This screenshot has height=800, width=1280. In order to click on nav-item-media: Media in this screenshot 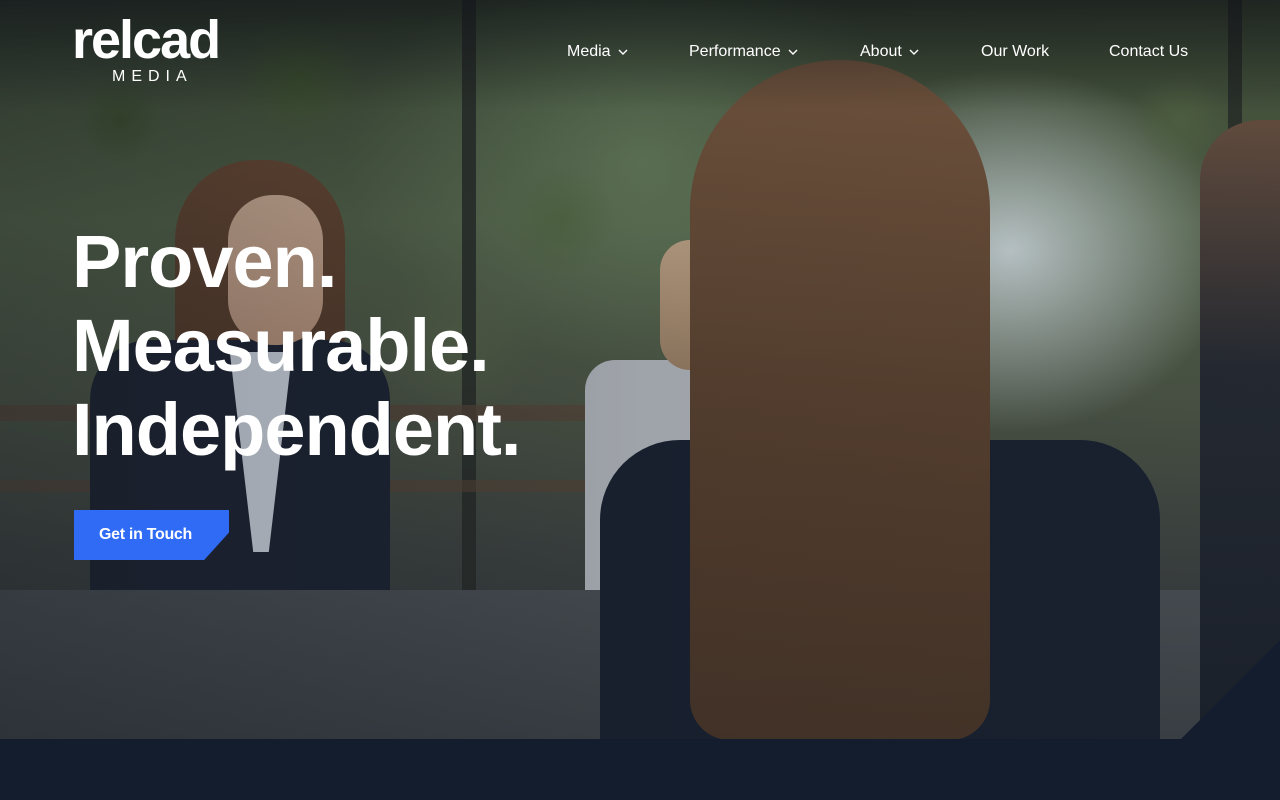, I will do `click(598, 52)`.